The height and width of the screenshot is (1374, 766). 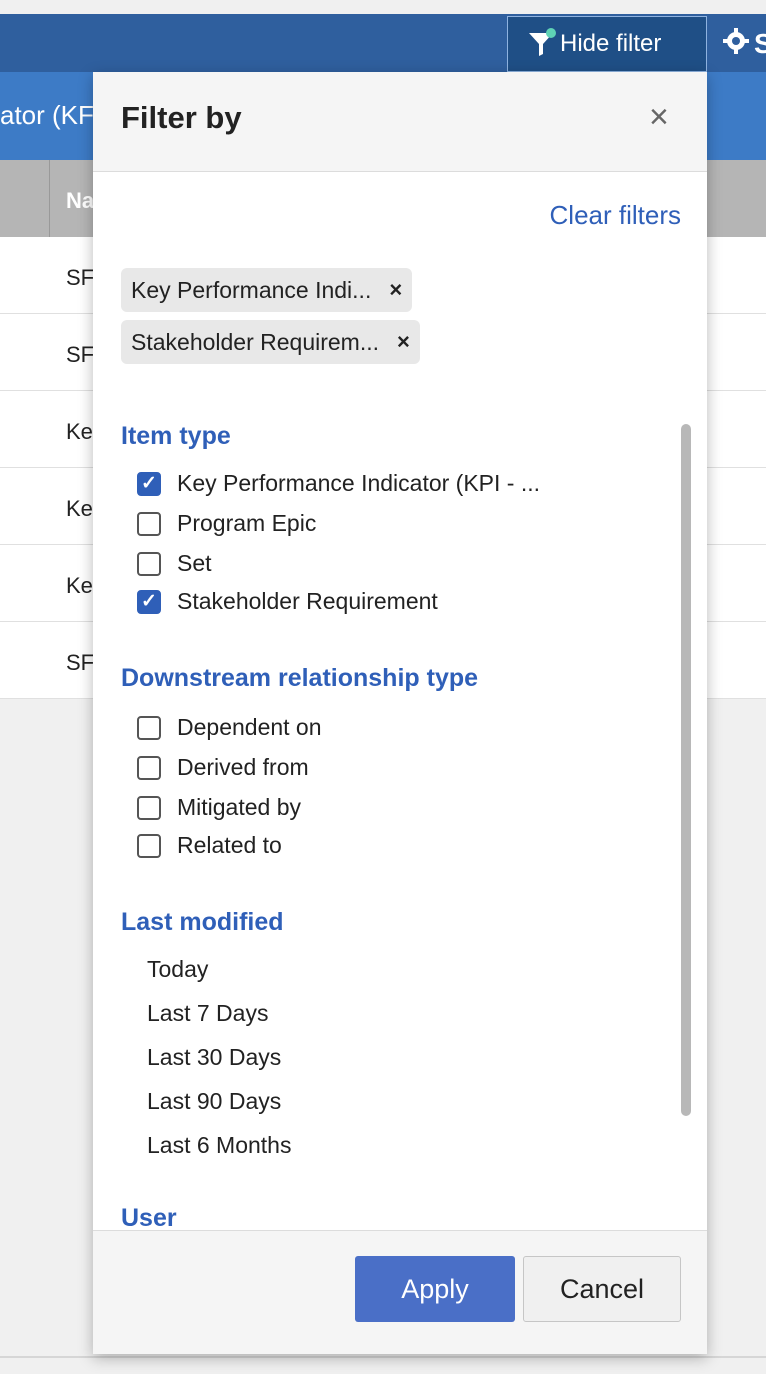 What do you see at coordinates (247, 523) in the screenshot?
I see `option-label: Program Epic` at bounding box center [247, 523].